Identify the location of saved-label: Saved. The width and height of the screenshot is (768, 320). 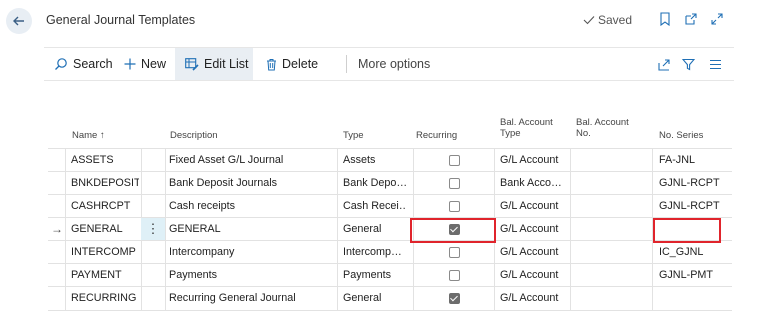
(615, 20).